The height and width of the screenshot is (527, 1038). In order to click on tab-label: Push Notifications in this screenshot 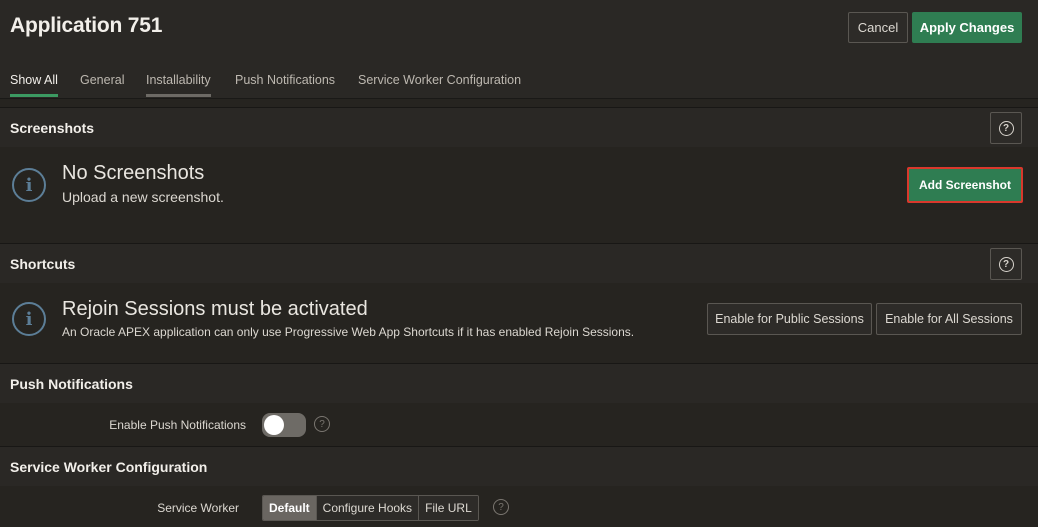, I will do `click(285, 80)`.